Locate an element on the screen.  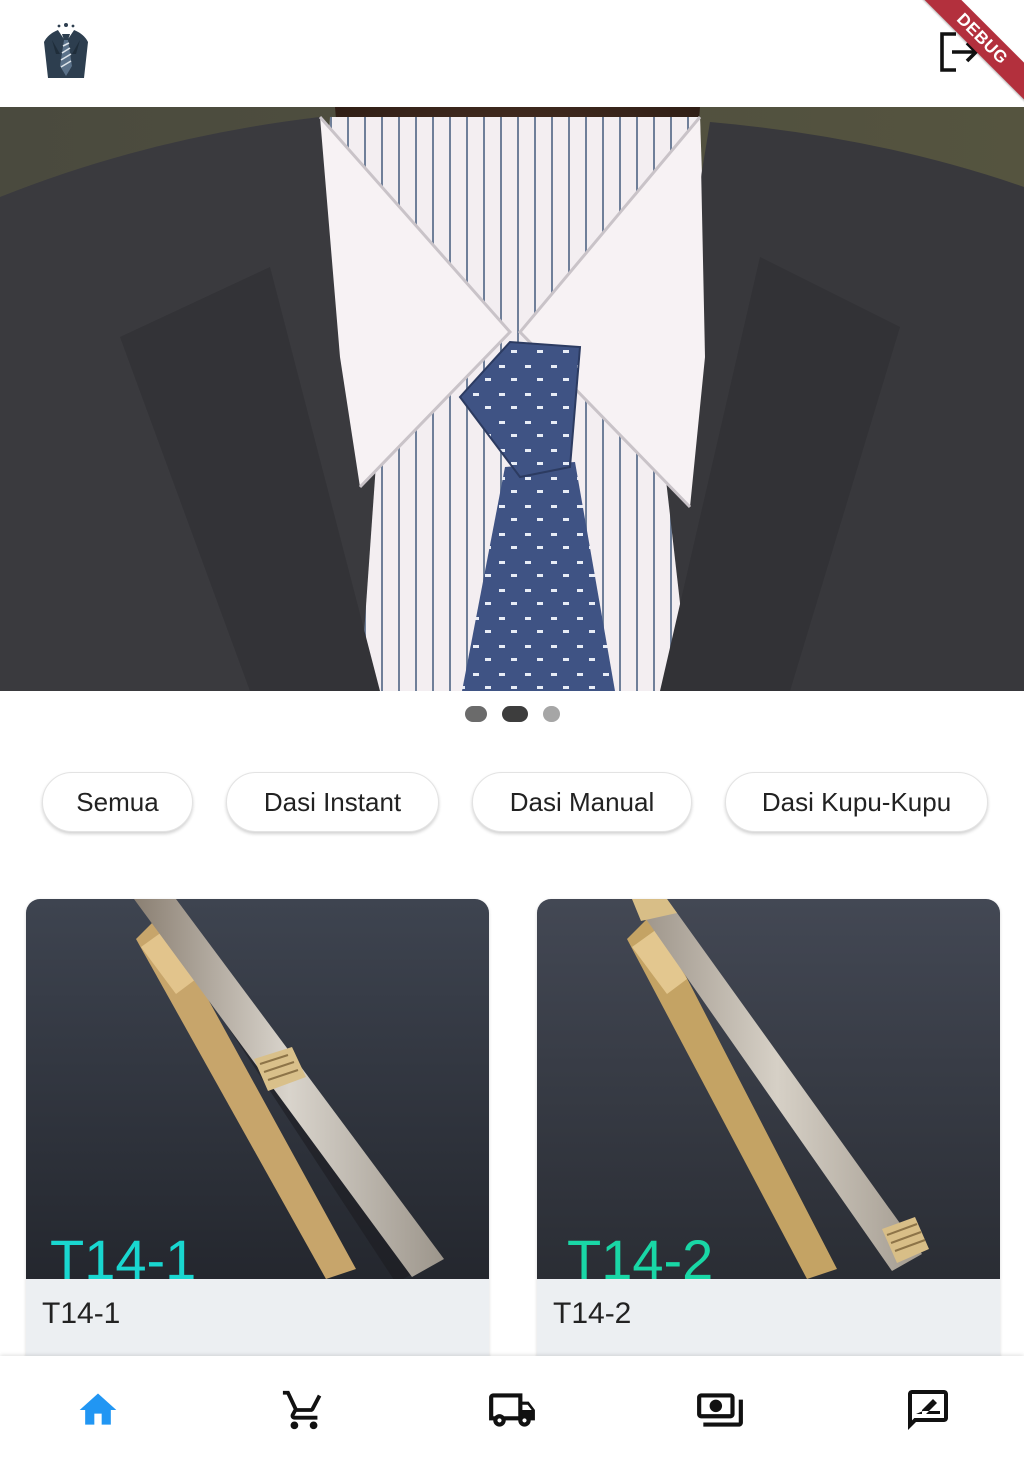
truck-icon is located at coordinates (512, 1410).